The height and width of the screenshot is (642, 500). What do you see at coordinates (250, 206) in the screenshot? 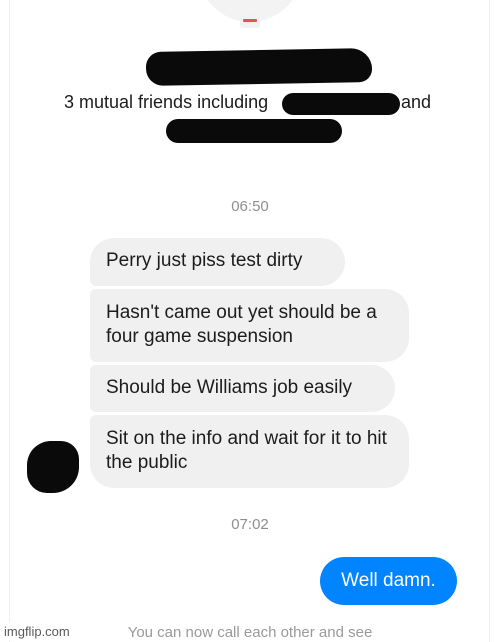
I see `timestamp-divider: 06:50` at bounding box center [250, 206].